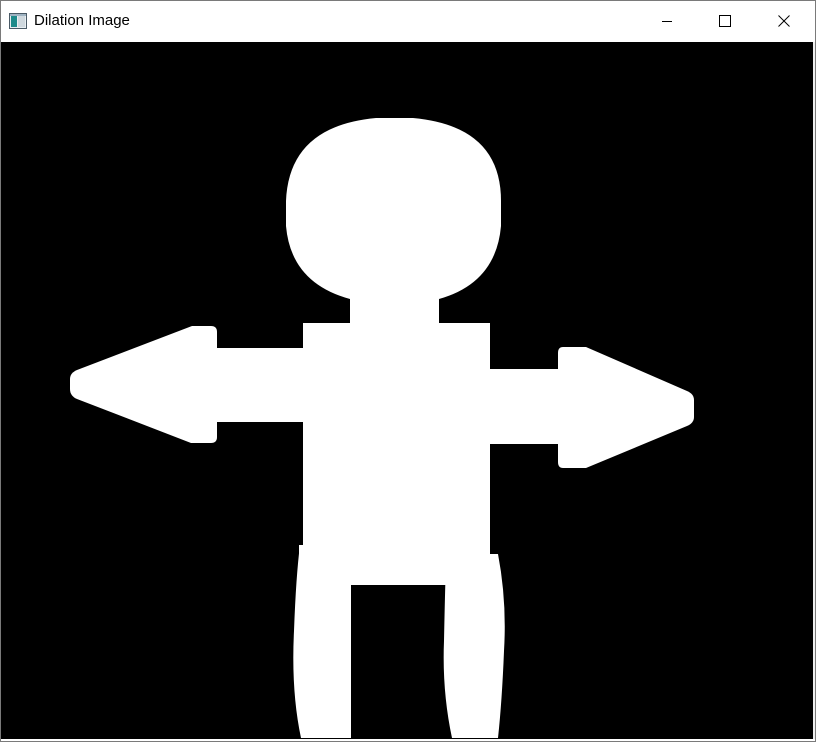  Describe the element at coordinates (393, 208) in the screenshot. I see `figure-head` at that location.